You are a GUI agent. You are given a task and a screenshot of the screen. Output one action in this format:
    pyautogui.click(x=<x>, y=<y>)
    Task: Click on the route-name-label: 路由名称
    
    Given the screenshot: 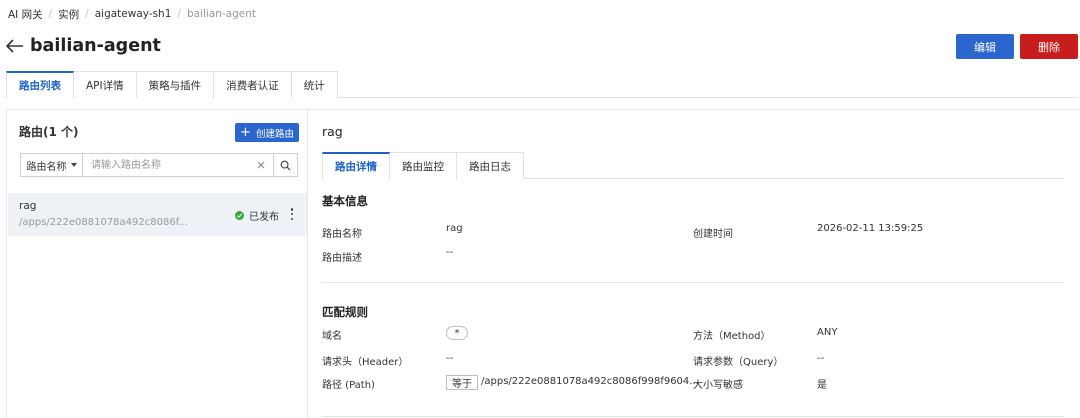 What is the action you would take?
    pyautogui.click(x=342, y=234)
    